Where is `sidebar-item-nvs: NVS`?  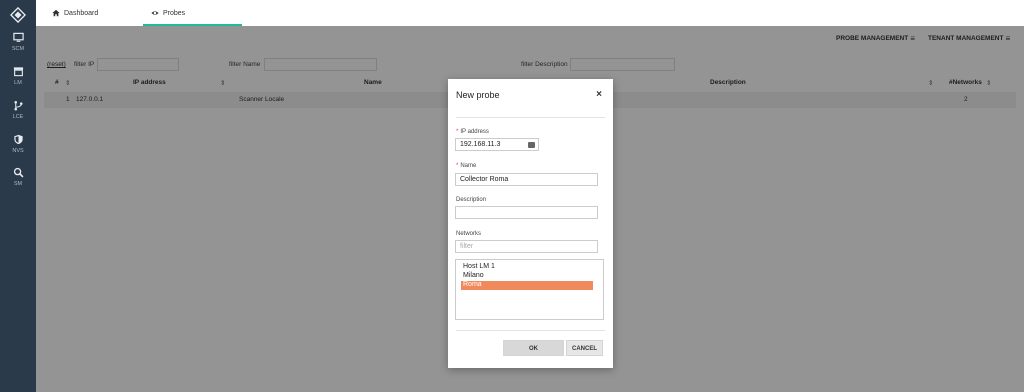
sidebar-item-nvs: NVS is located at coordinates (18, 149).